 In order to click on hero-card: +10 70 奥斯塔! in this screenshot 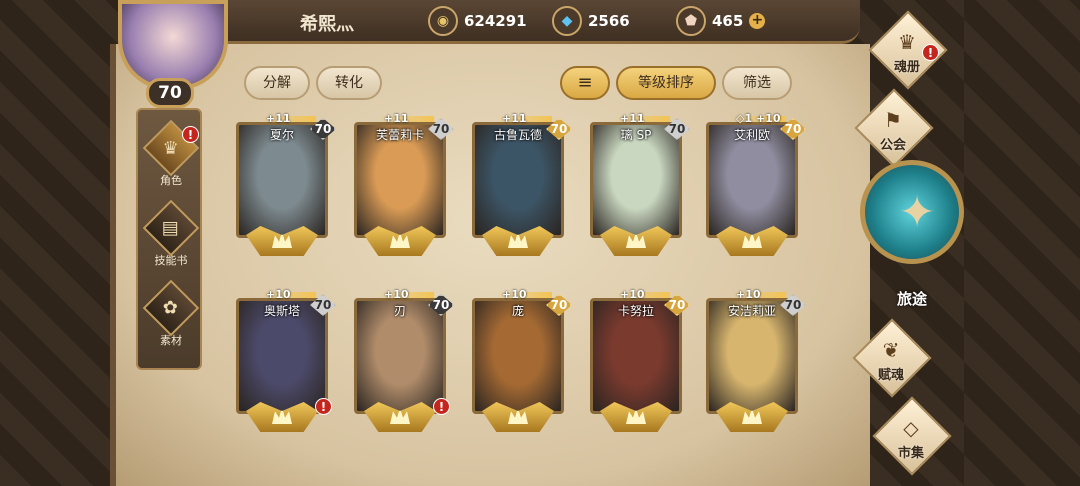, I will do `click(286, 360)`.